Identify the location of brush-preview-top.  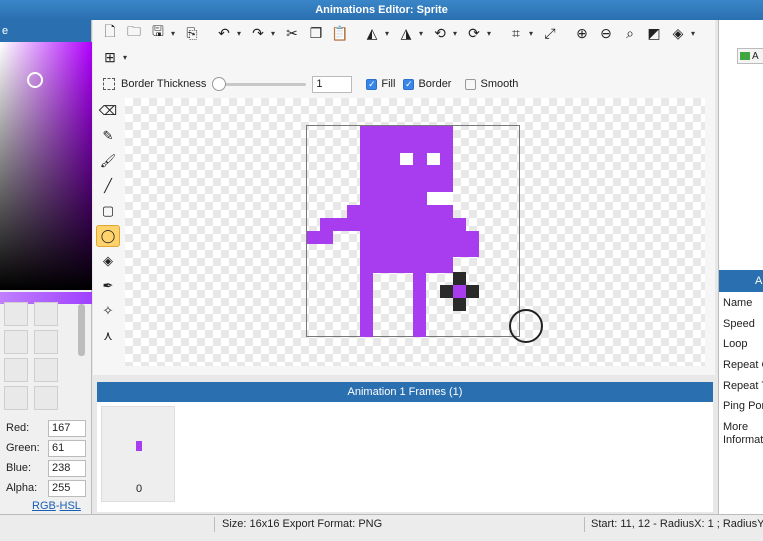
(459, 278).